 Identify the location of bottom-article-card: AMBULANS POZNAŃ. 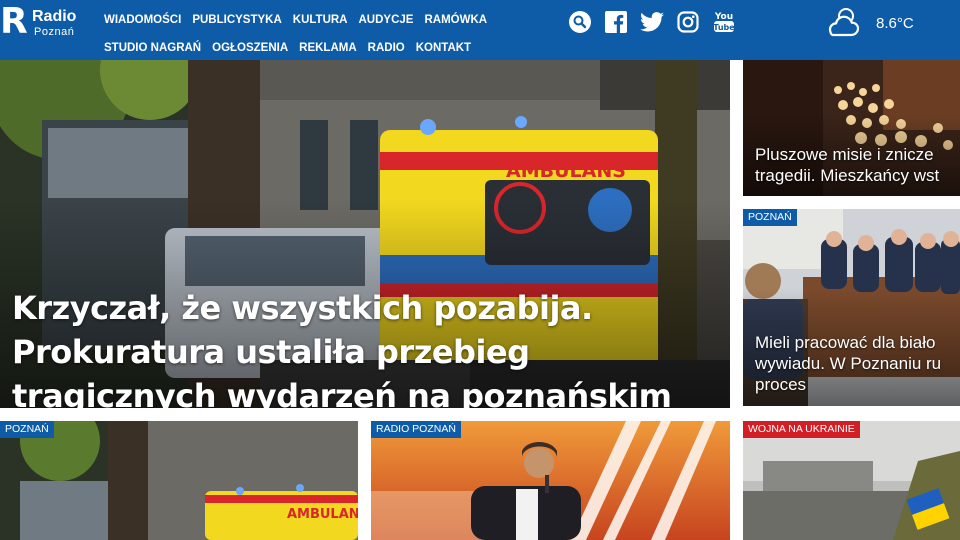
(179, 480).